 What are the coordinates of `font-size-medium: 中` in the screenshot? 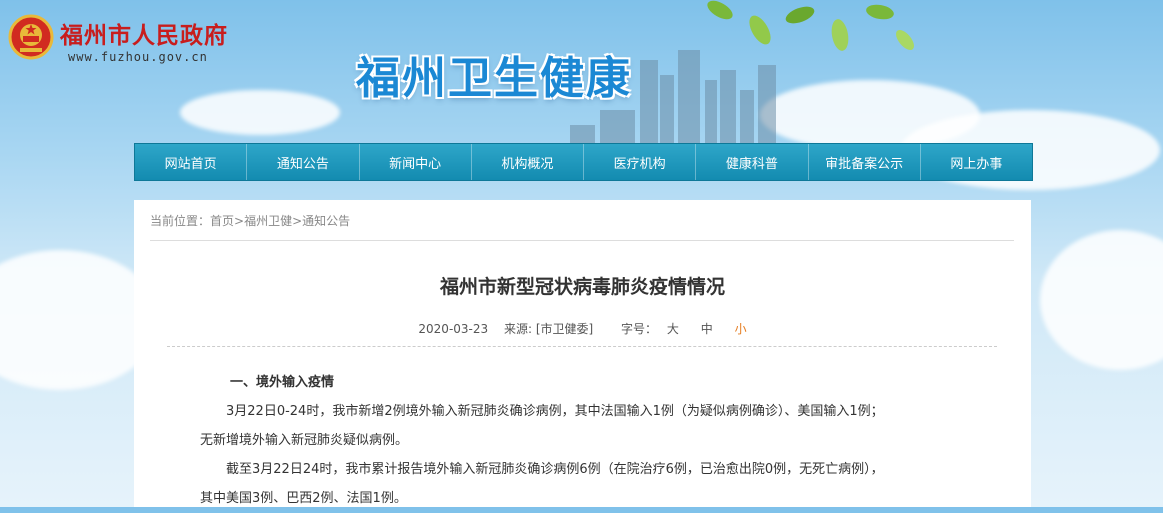 It's located at (707, 329).